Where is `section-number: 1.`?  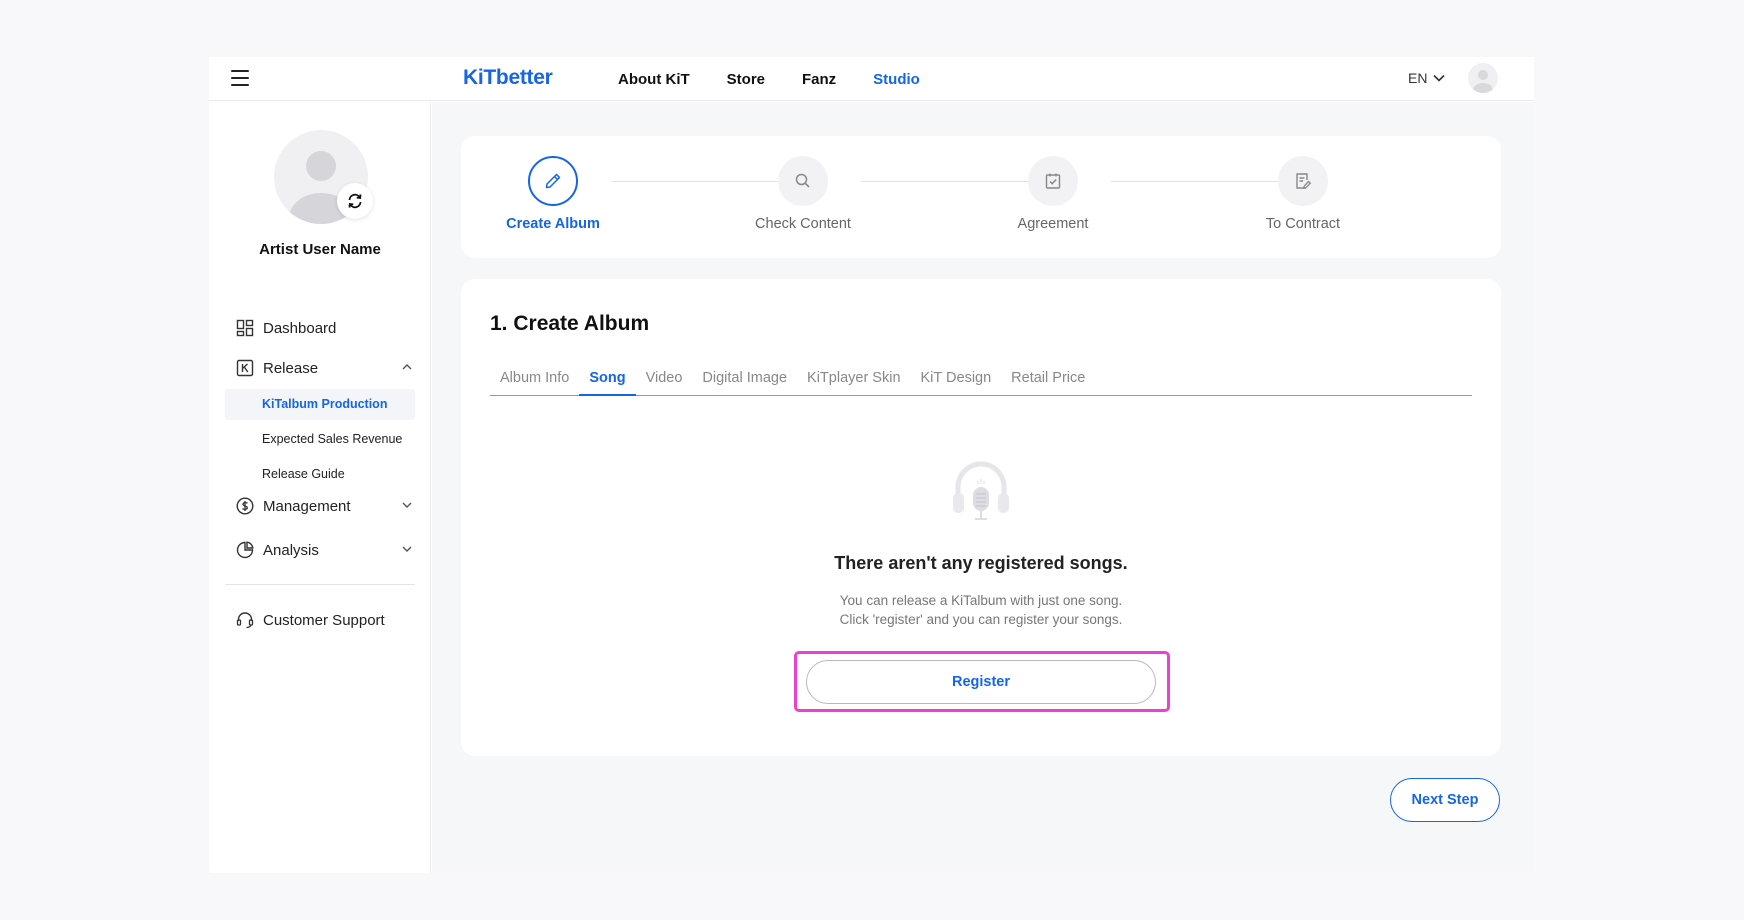 section-number: 1. is located at coordinates (499, 323).